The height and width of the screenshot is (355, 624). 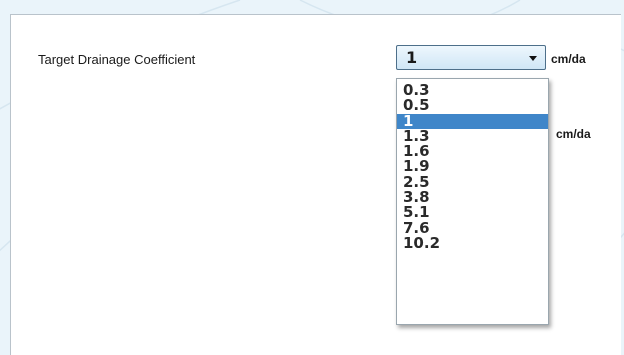 What do you see at coordinates (117, 59) in the screenshot?
I see `target-drainage-coefficient-label: Target Drainage Coefficient` at bounding box center [117, 59].